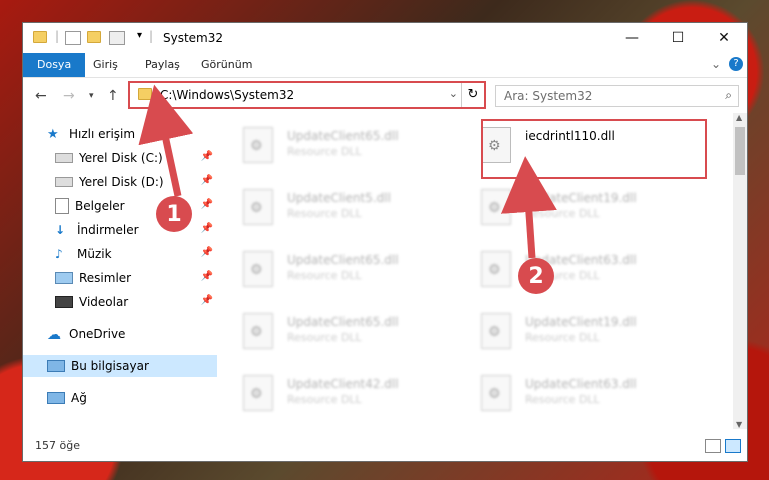  What do you see at coordinates (56, 366) in the screenshot?
I see `computer-icon` at bounding box center [56, 366].